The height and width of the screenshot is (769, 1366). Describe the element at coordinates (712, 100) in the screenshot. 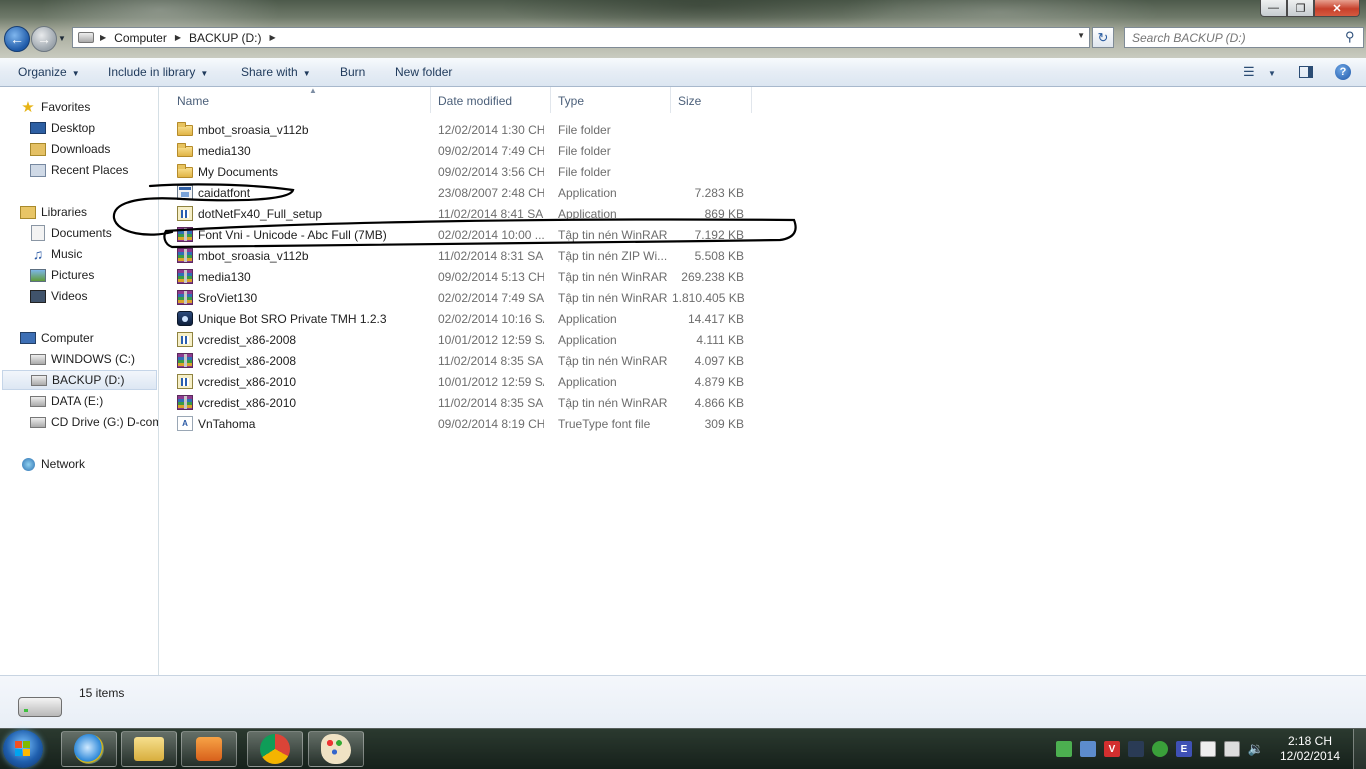

I see `column-header-size: Size` at that location.